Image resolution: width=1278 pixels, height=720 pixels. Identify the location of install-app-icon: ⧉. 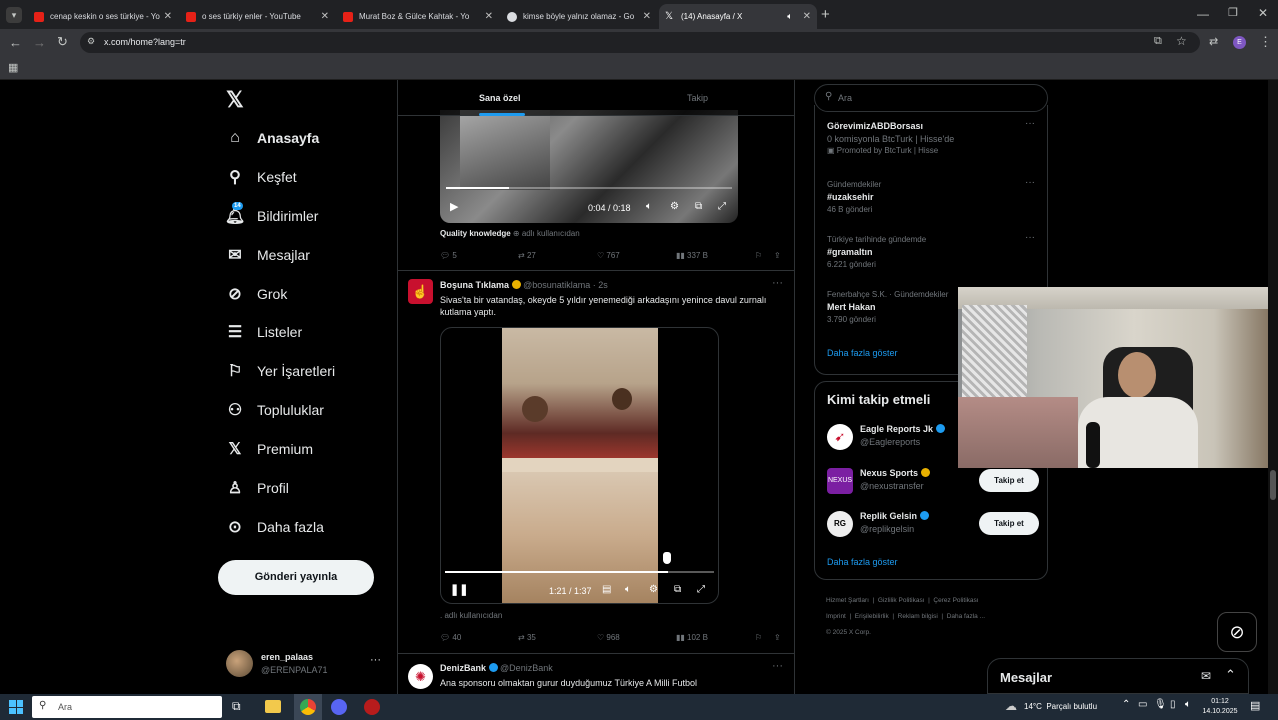
(1158, 41).